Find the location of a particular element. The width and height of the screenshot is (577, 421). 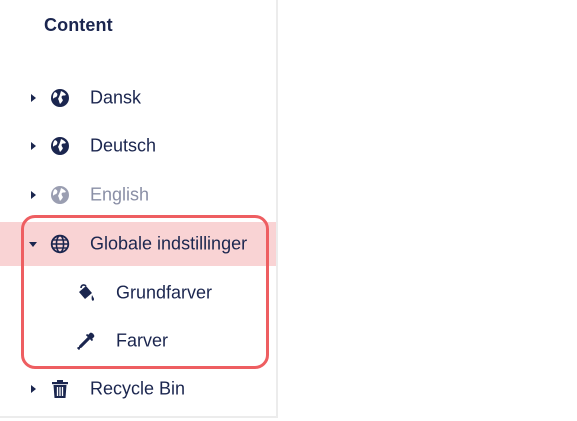

tree-item-label: Deutsch is located at coordinates (123, 145).